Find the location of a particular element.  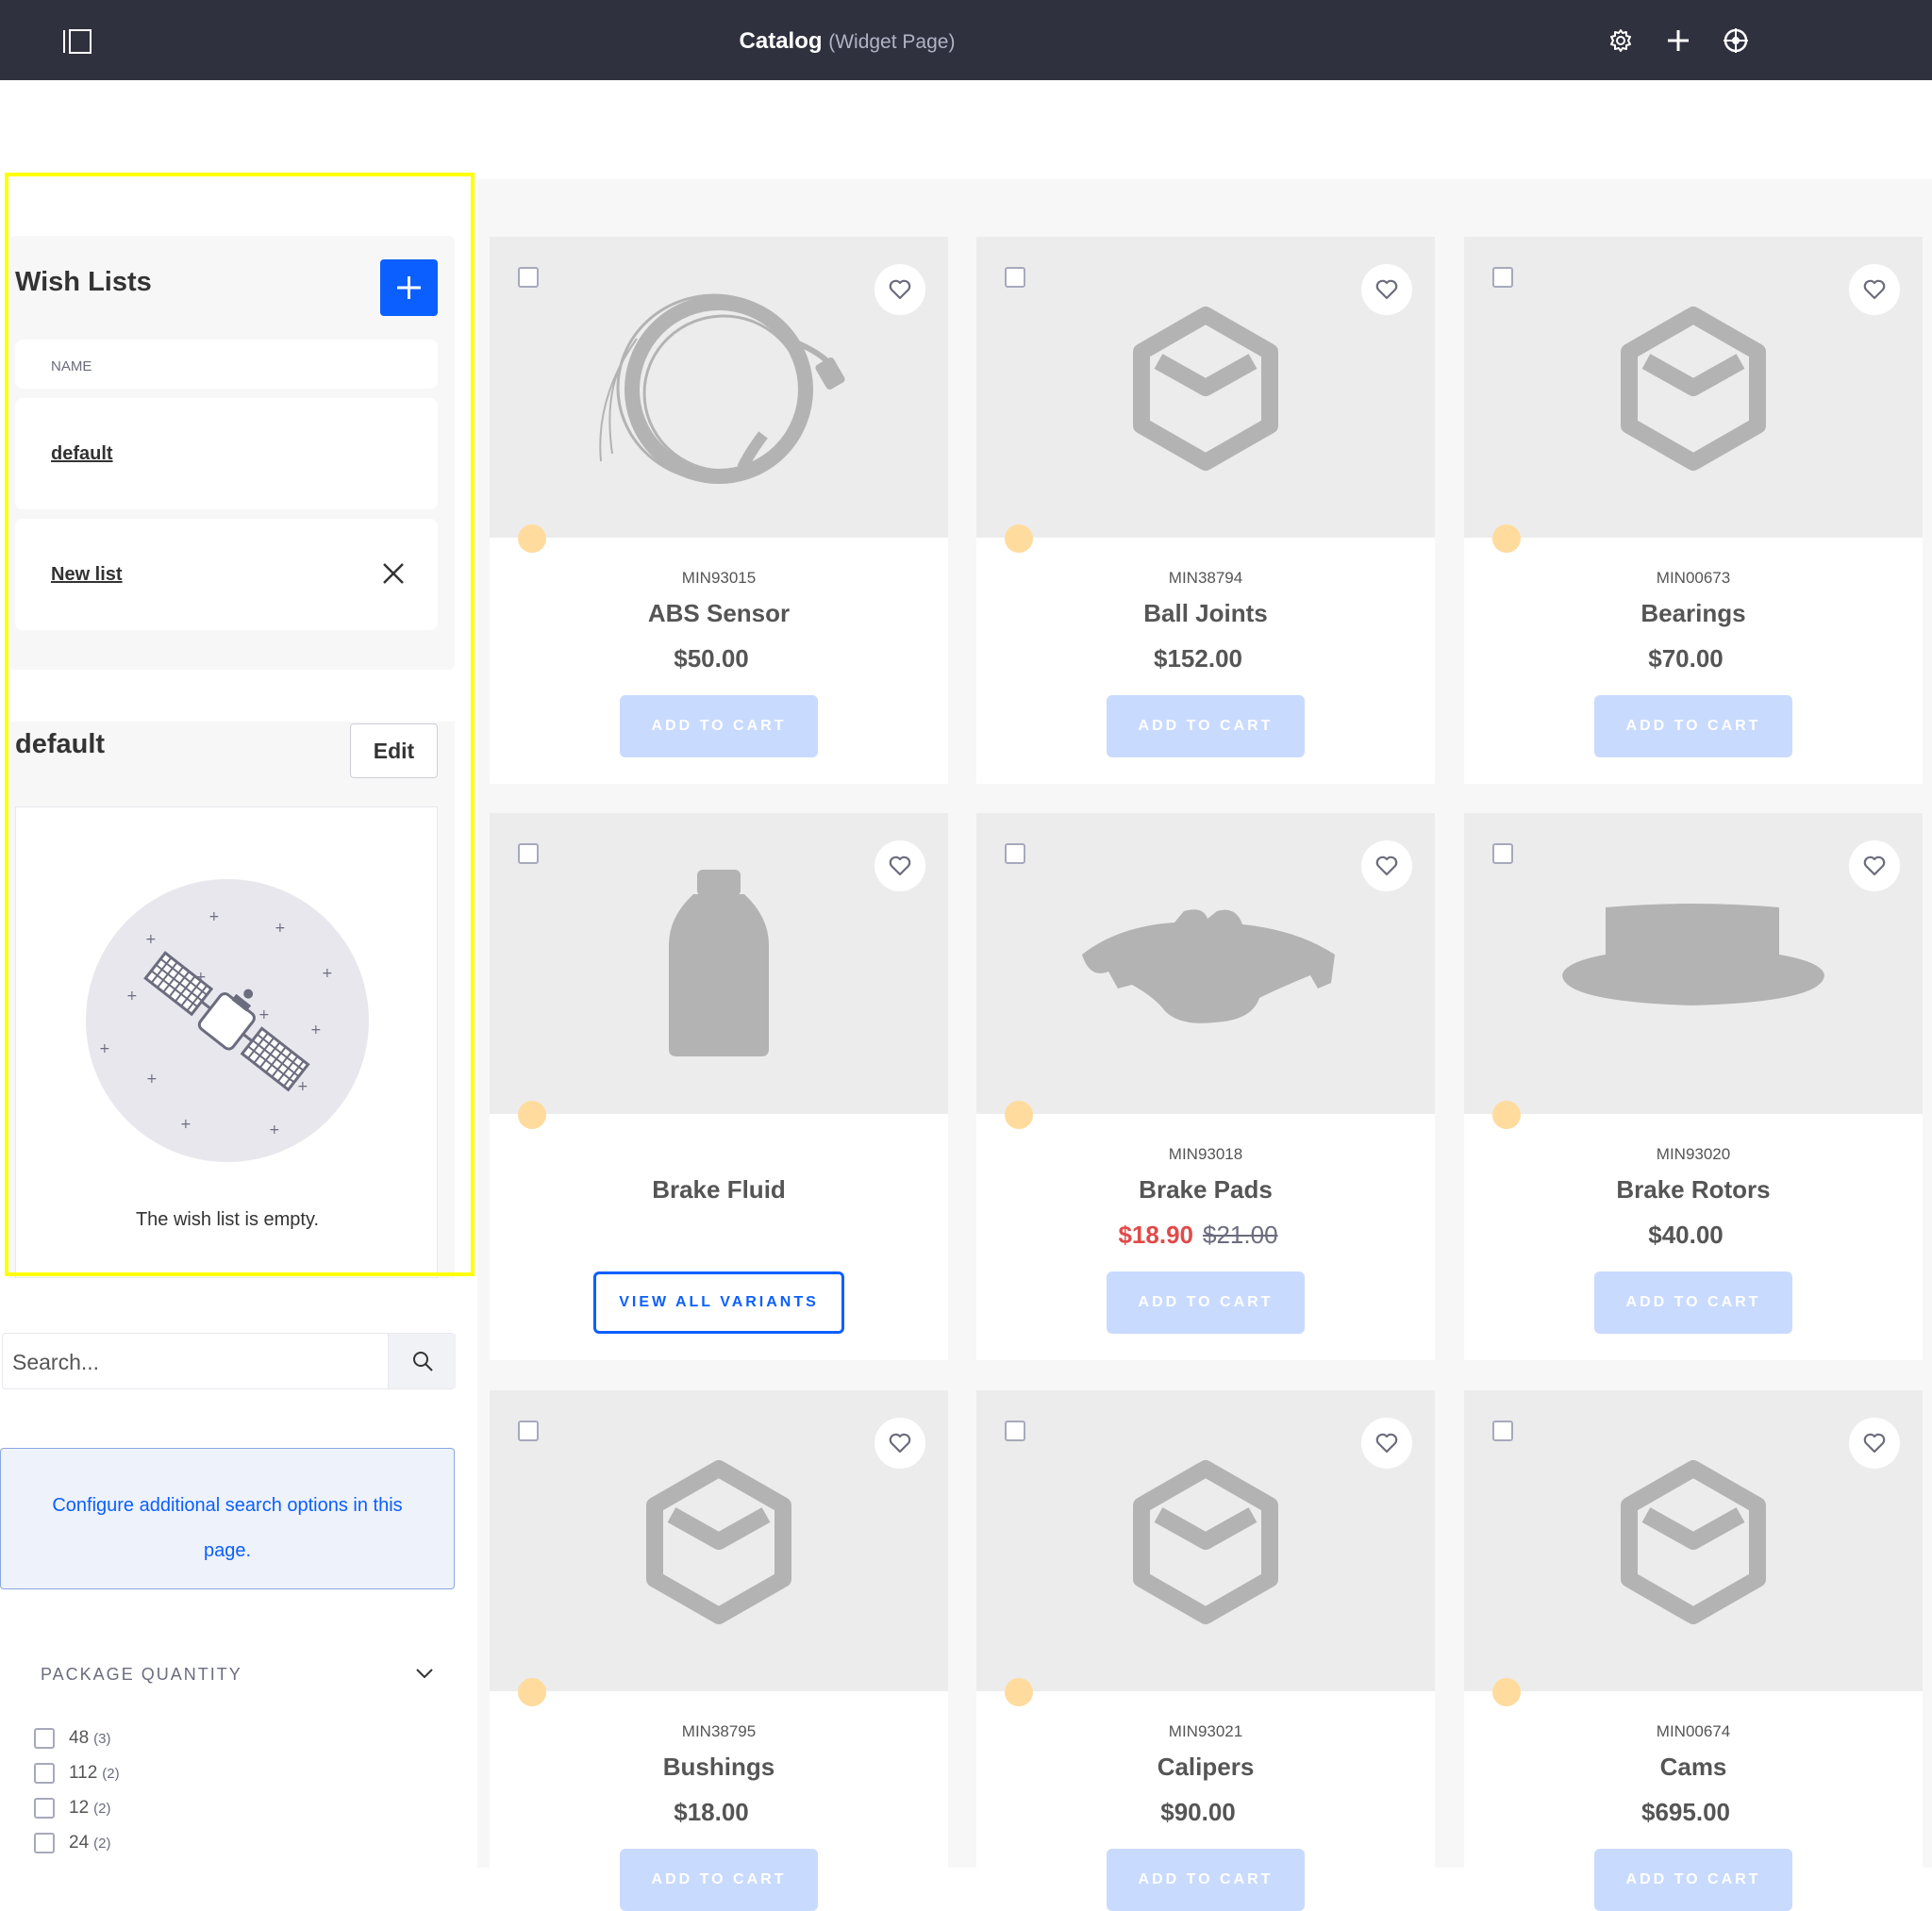

search-icon is located at coordinates (423, 1361).